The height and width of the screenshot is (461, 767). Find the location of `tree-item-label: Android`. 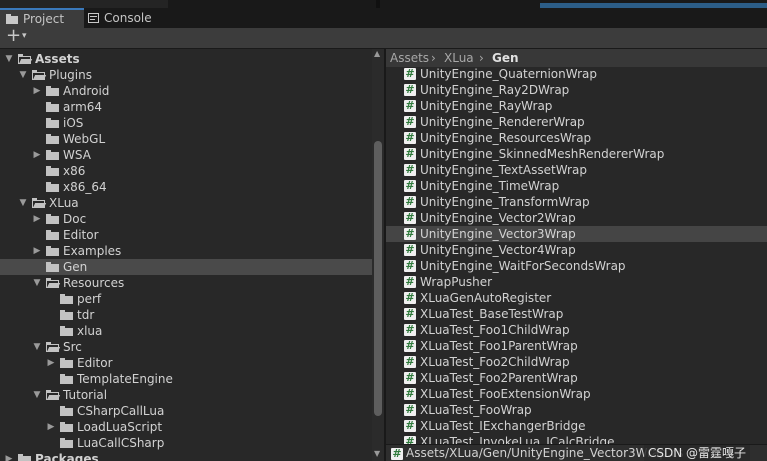

tree-item-label: Android is located at coordinates (86, 91).